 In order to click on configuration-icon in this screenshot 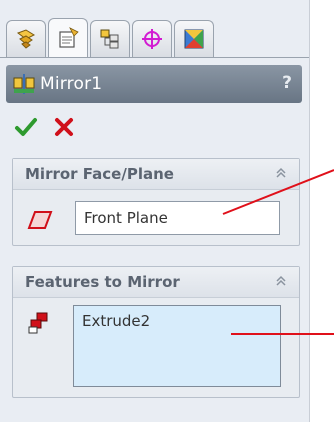, I will do `click(109, 39)`.